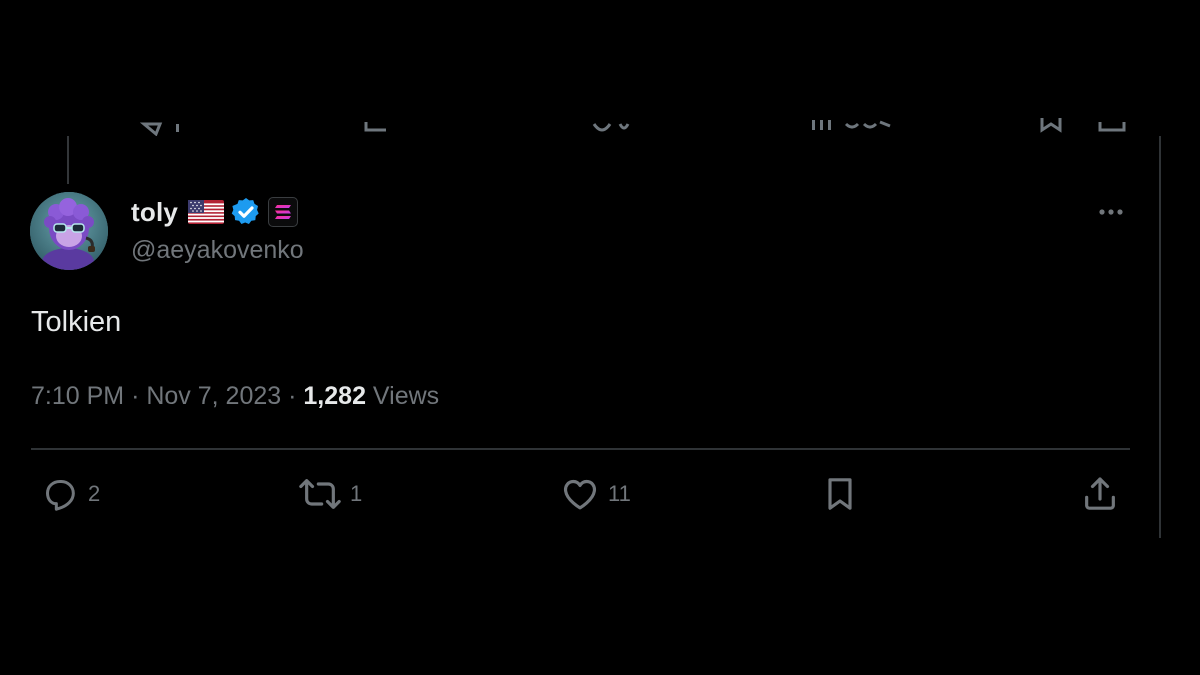 This screenshot has width=1200, height=675. What do you see at coordinates (162, 127) in the screenshot?
I see `prev-reply-icon` at bounding box center [162, 127].